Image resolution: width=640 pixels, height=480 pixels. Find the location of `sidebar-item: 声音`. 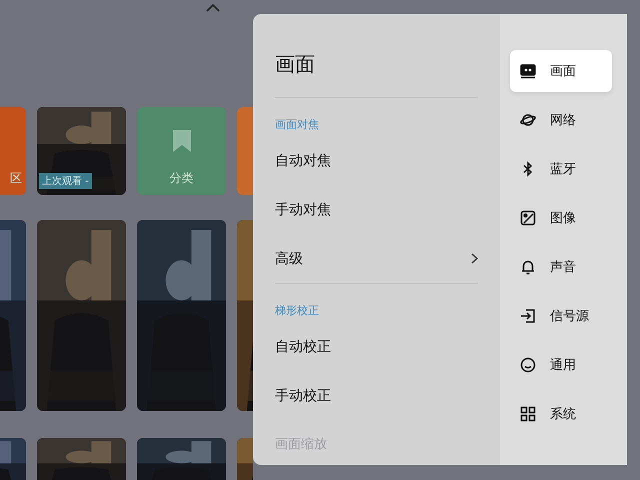

sidebar-item: 声音 is located at coordinates (561, 267).